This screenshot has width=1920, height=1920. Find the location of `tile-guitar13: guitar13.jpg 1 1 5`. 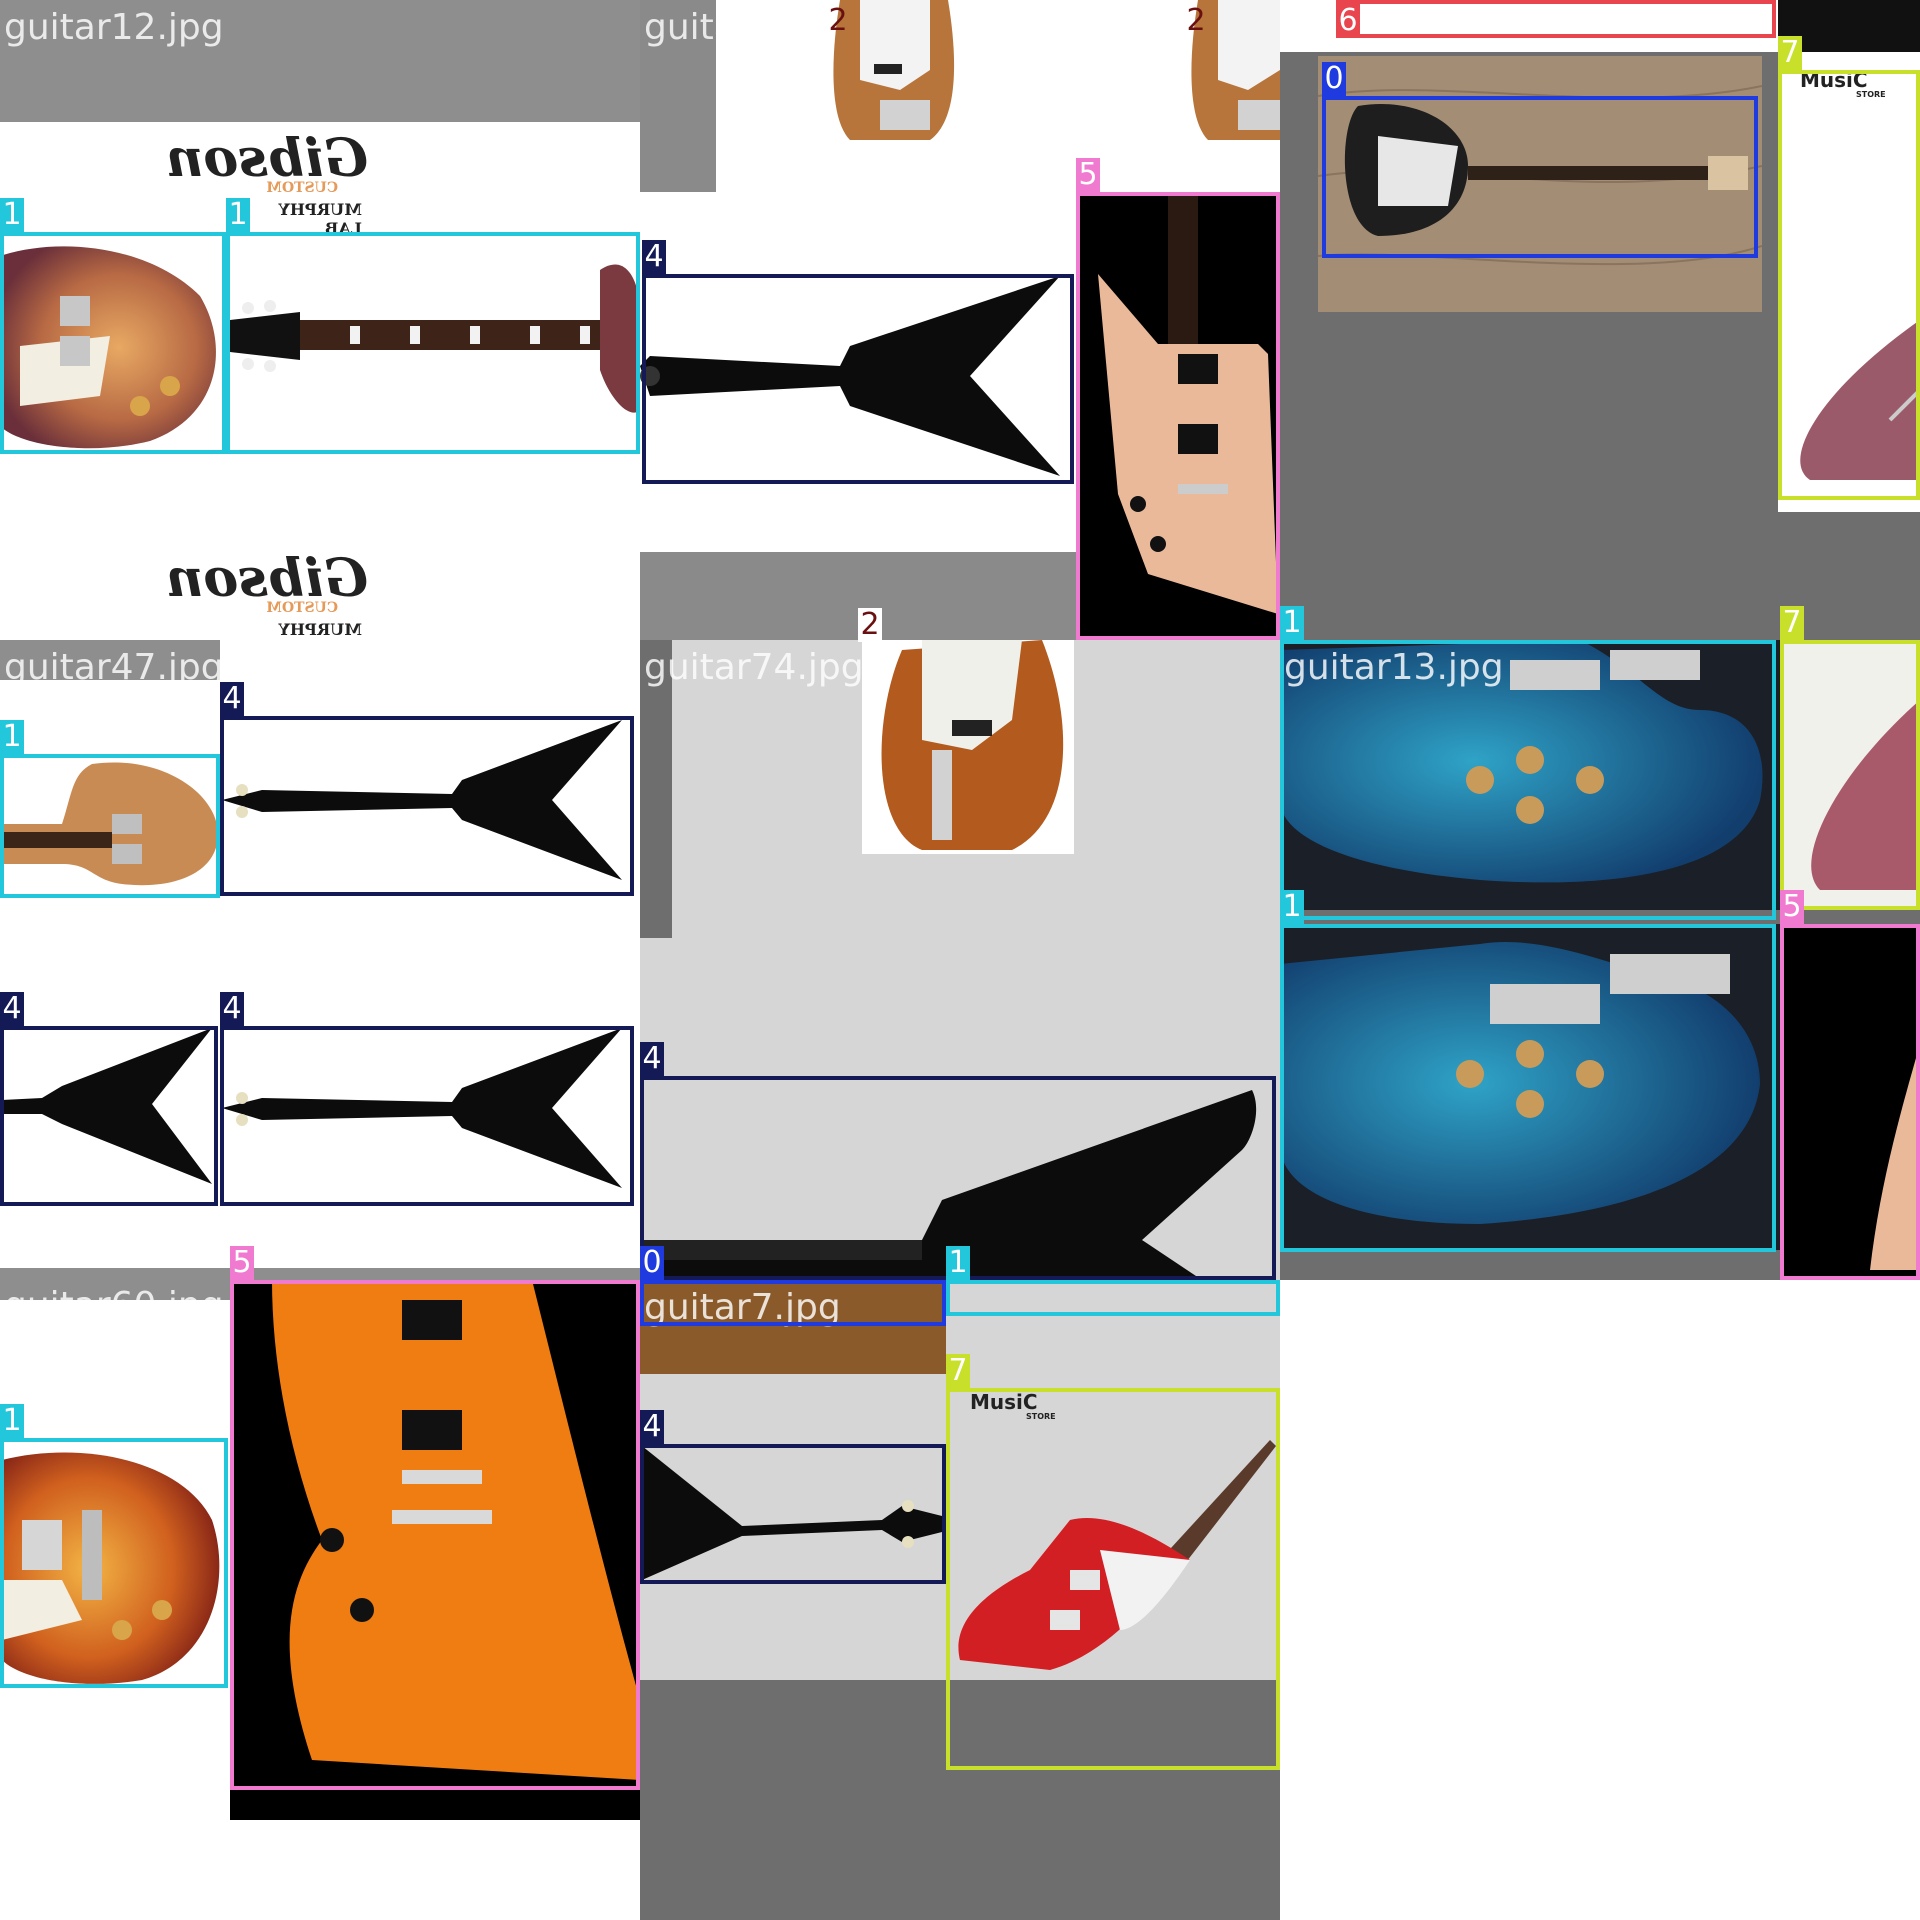

tile-guitar13: guitar13.jpg 1 1 5 is located at coordinates (1600, 960).